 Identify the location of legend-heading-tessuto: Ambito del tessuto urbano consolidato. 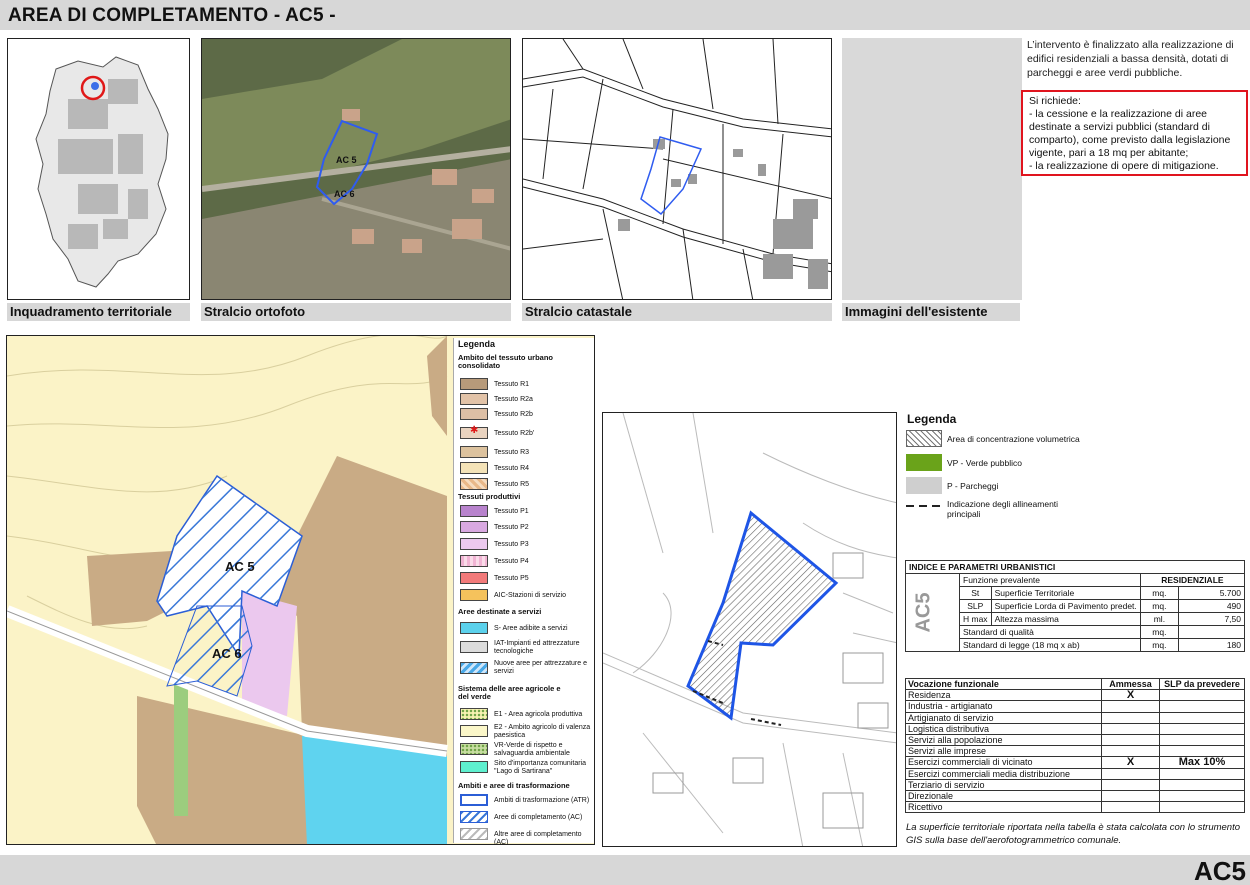
(506, 361).